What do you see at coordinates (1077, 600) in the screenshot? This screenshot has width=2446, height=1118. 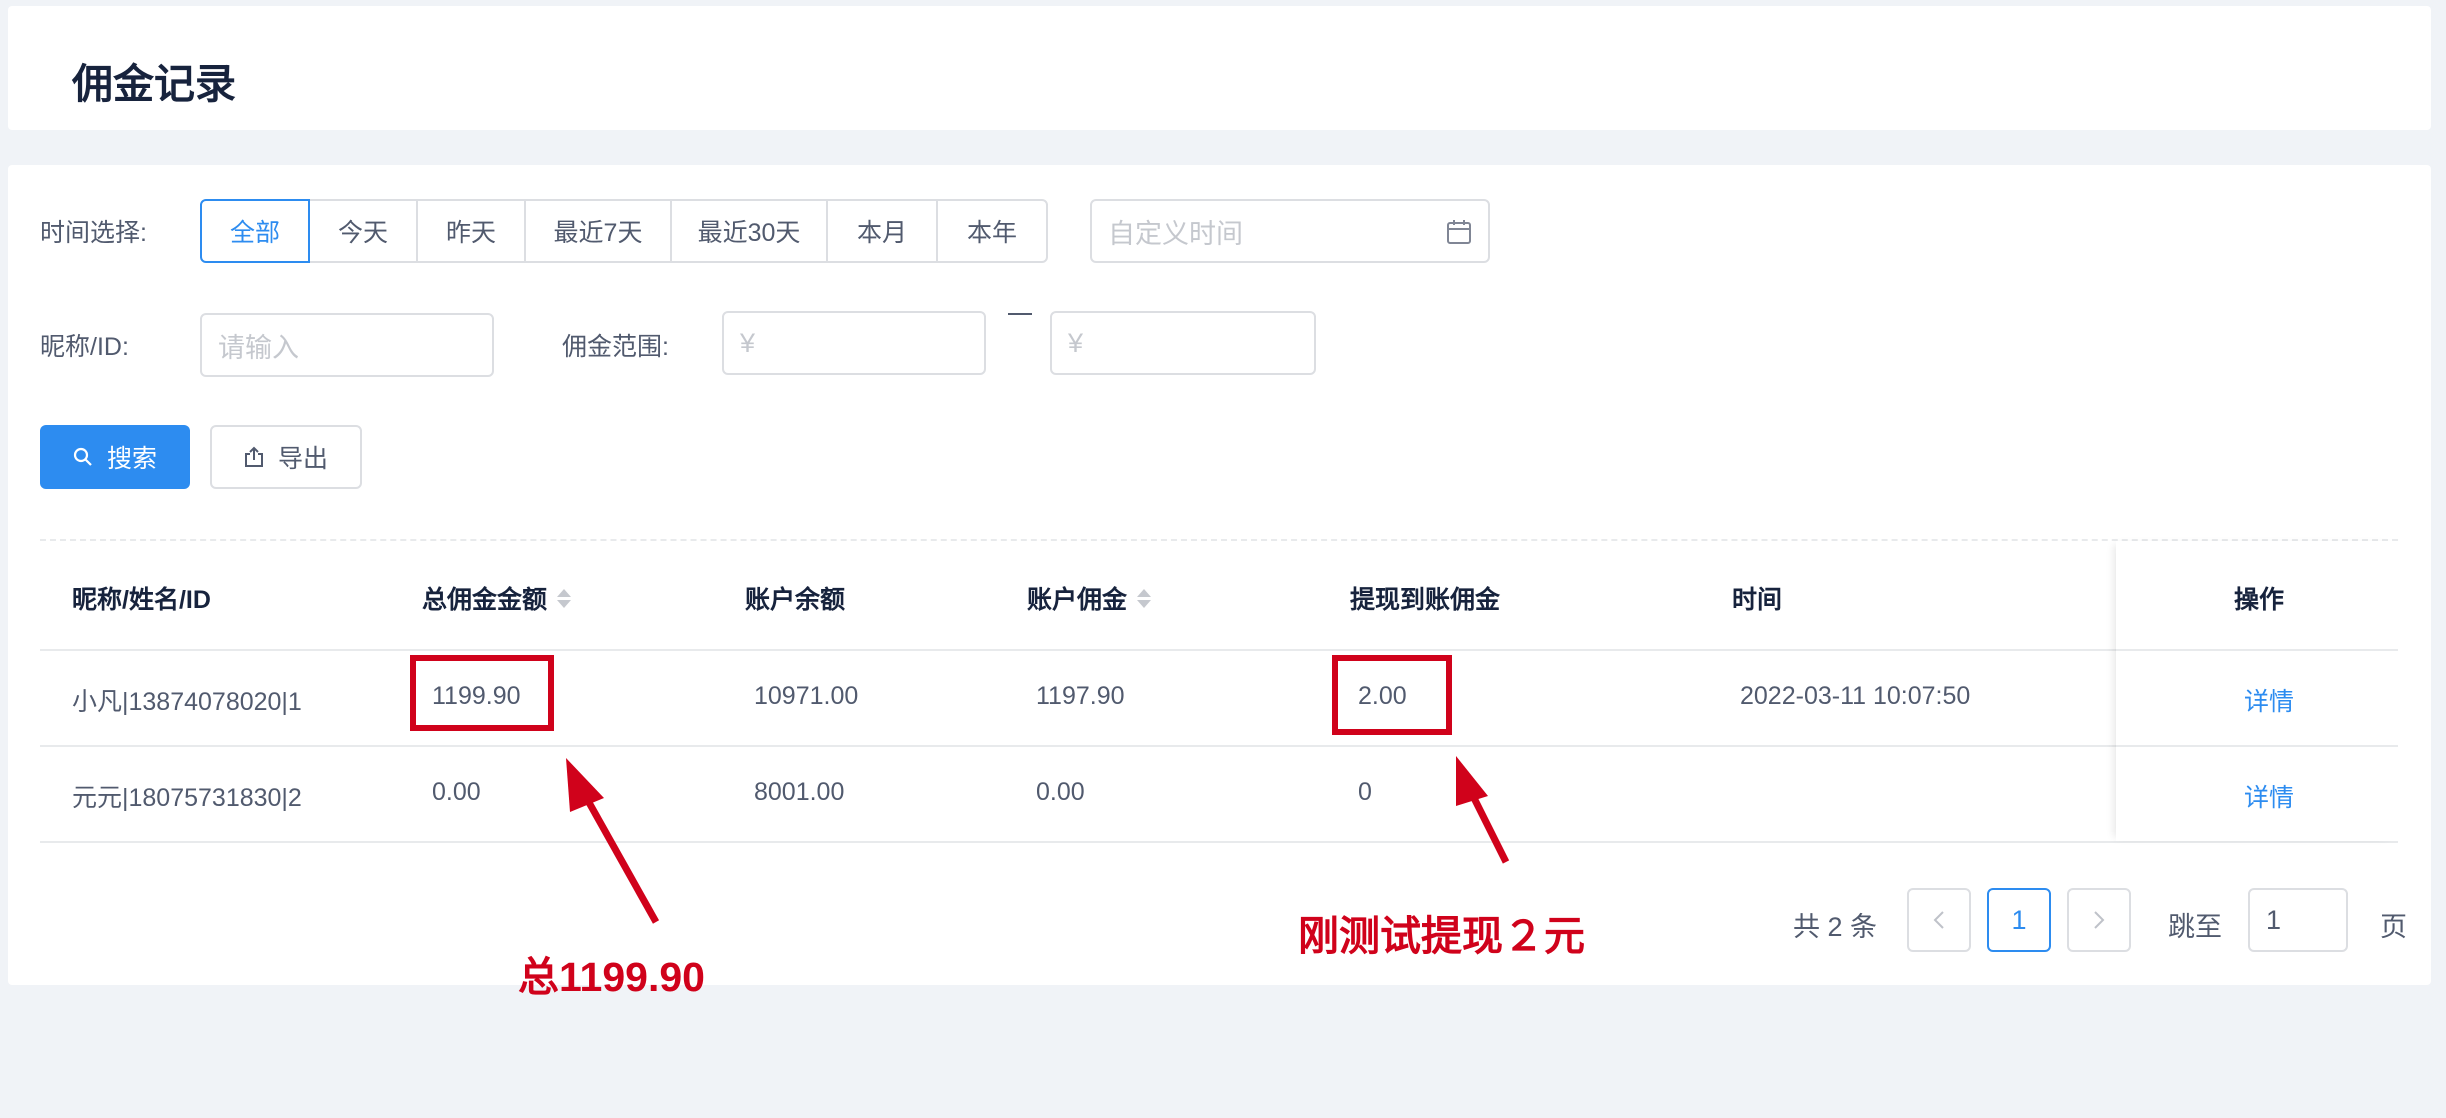 I see `col-header-commission-label: 账户佣金` at bounding box center [1077, 600].